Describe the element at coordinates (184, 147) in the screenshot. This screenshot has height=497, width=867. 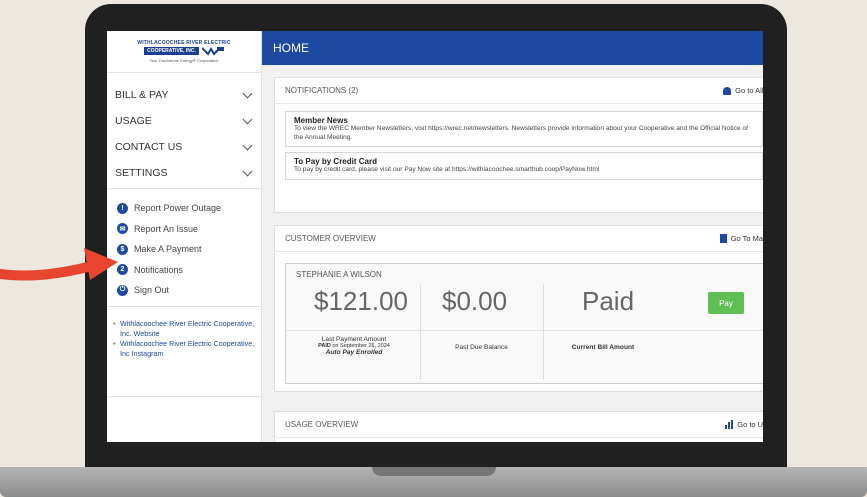
I see `sidebar-item-contact-us: CONTACT US` at that location.